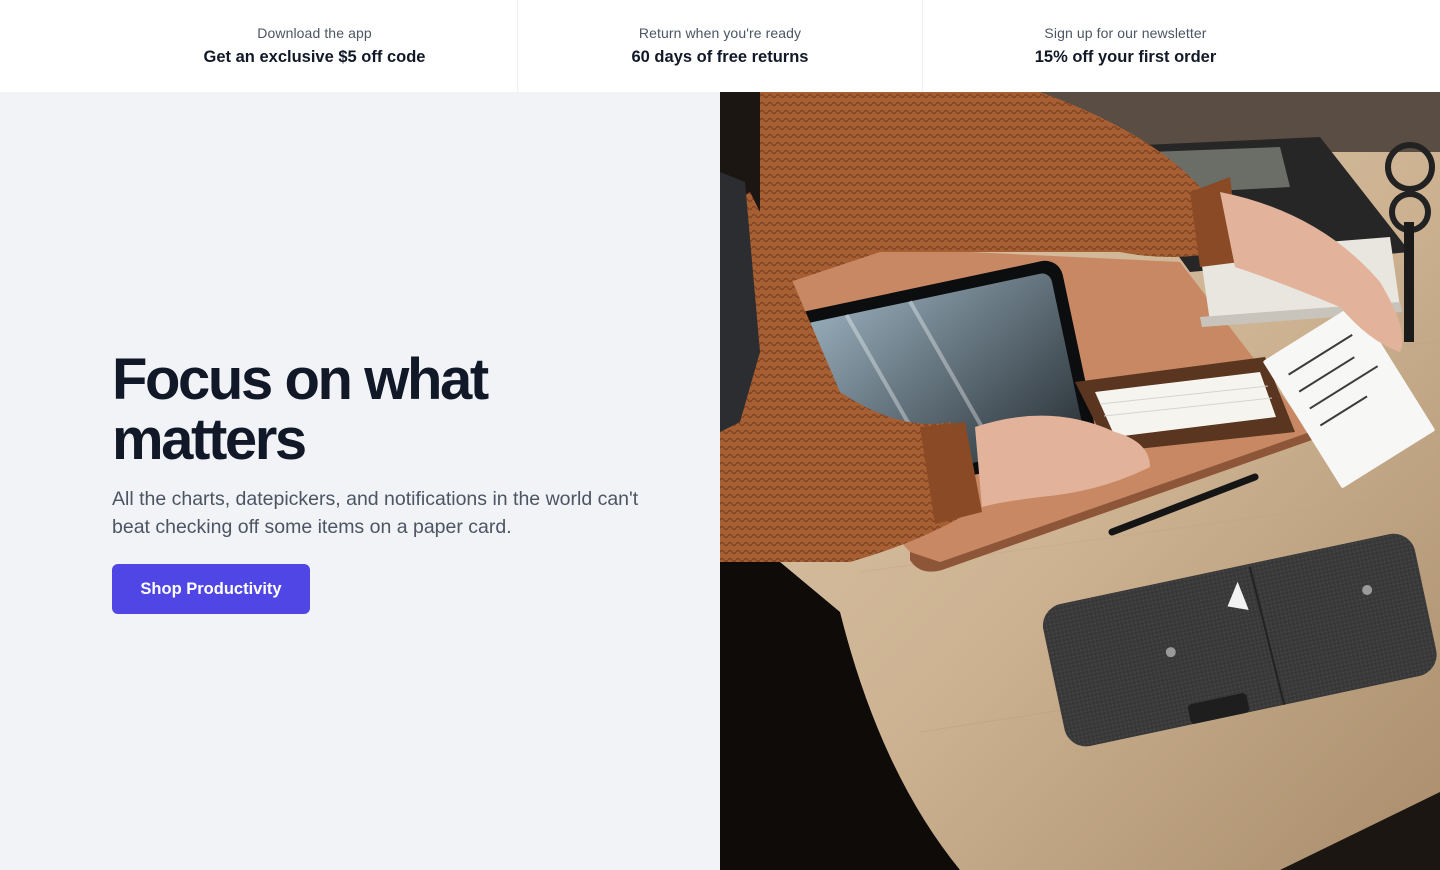  I want to click on perk-label: Return when you're ready, so click(720, 33).